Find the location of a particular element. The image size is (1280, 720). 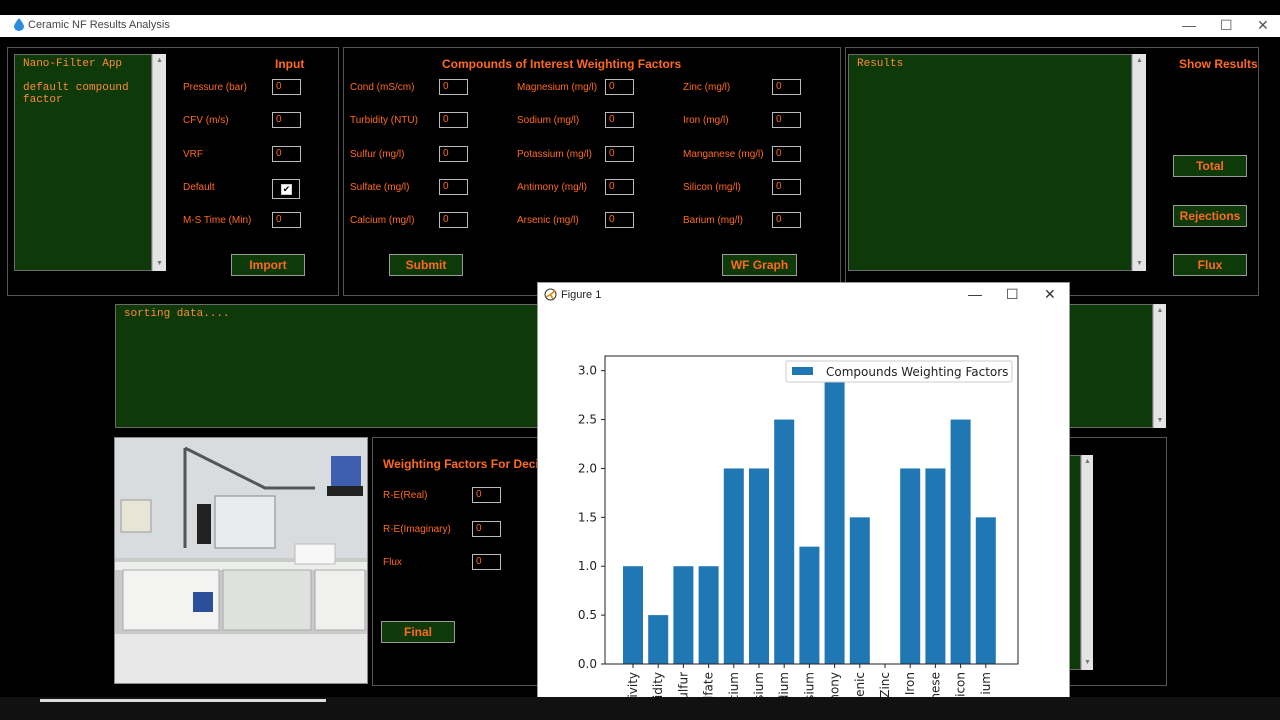

cond-input: 0 is located at coordinates (453, 87).